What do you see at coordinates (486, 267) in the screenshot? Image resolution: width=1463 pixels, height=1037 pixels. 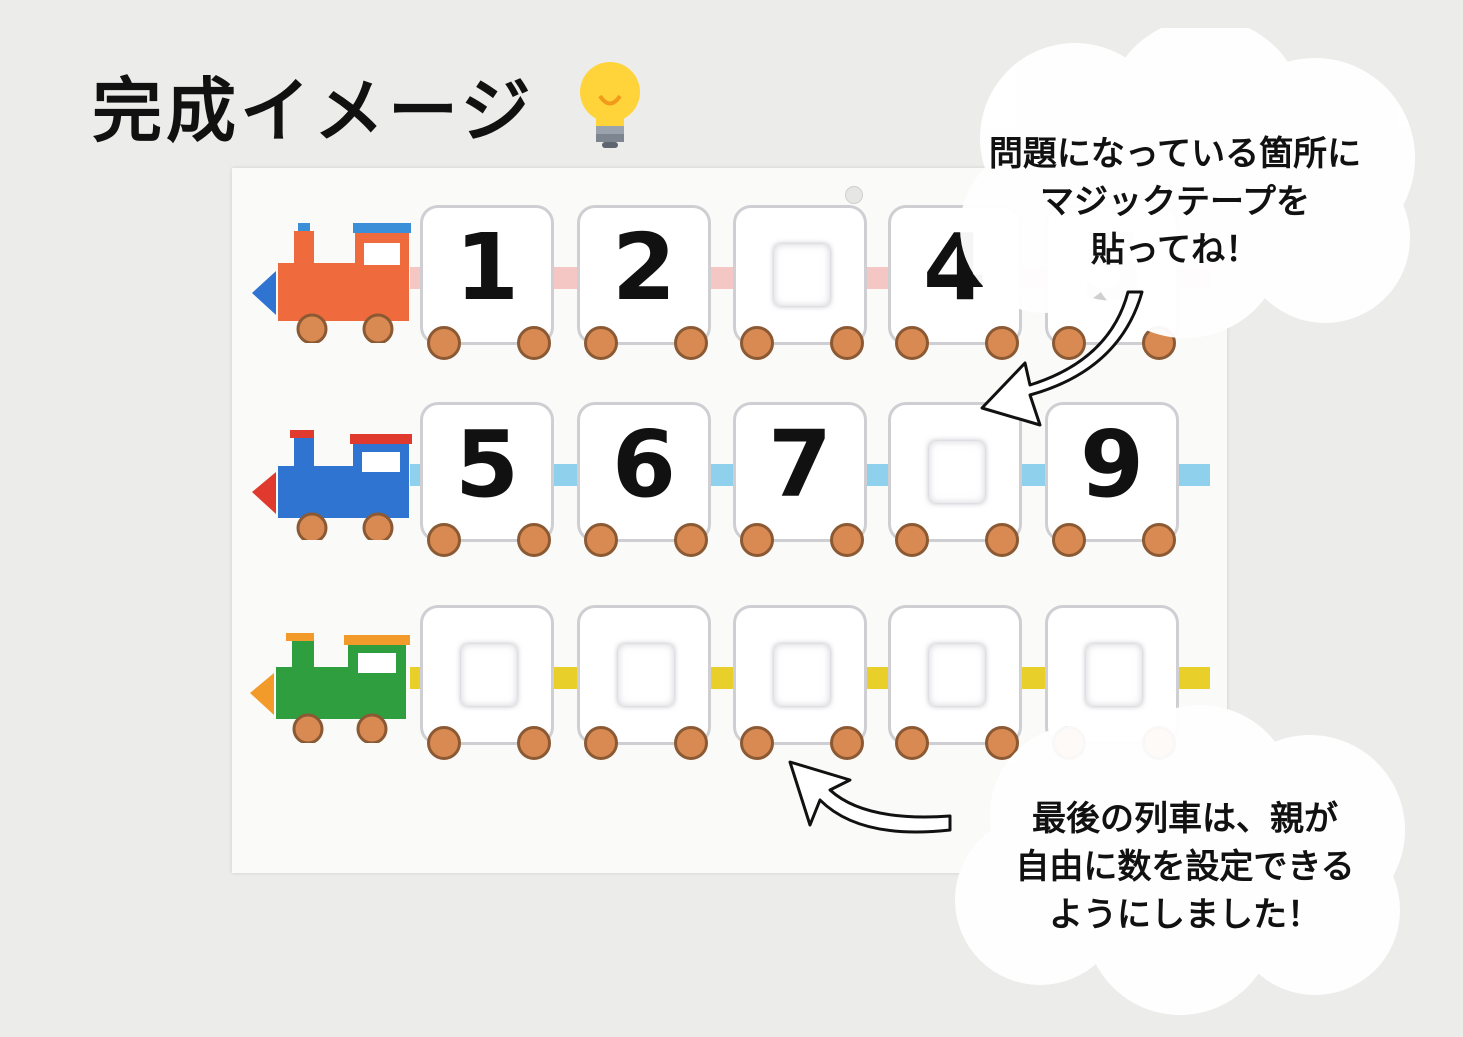 I see `car-number: 1` at bounding box center [486, 267].